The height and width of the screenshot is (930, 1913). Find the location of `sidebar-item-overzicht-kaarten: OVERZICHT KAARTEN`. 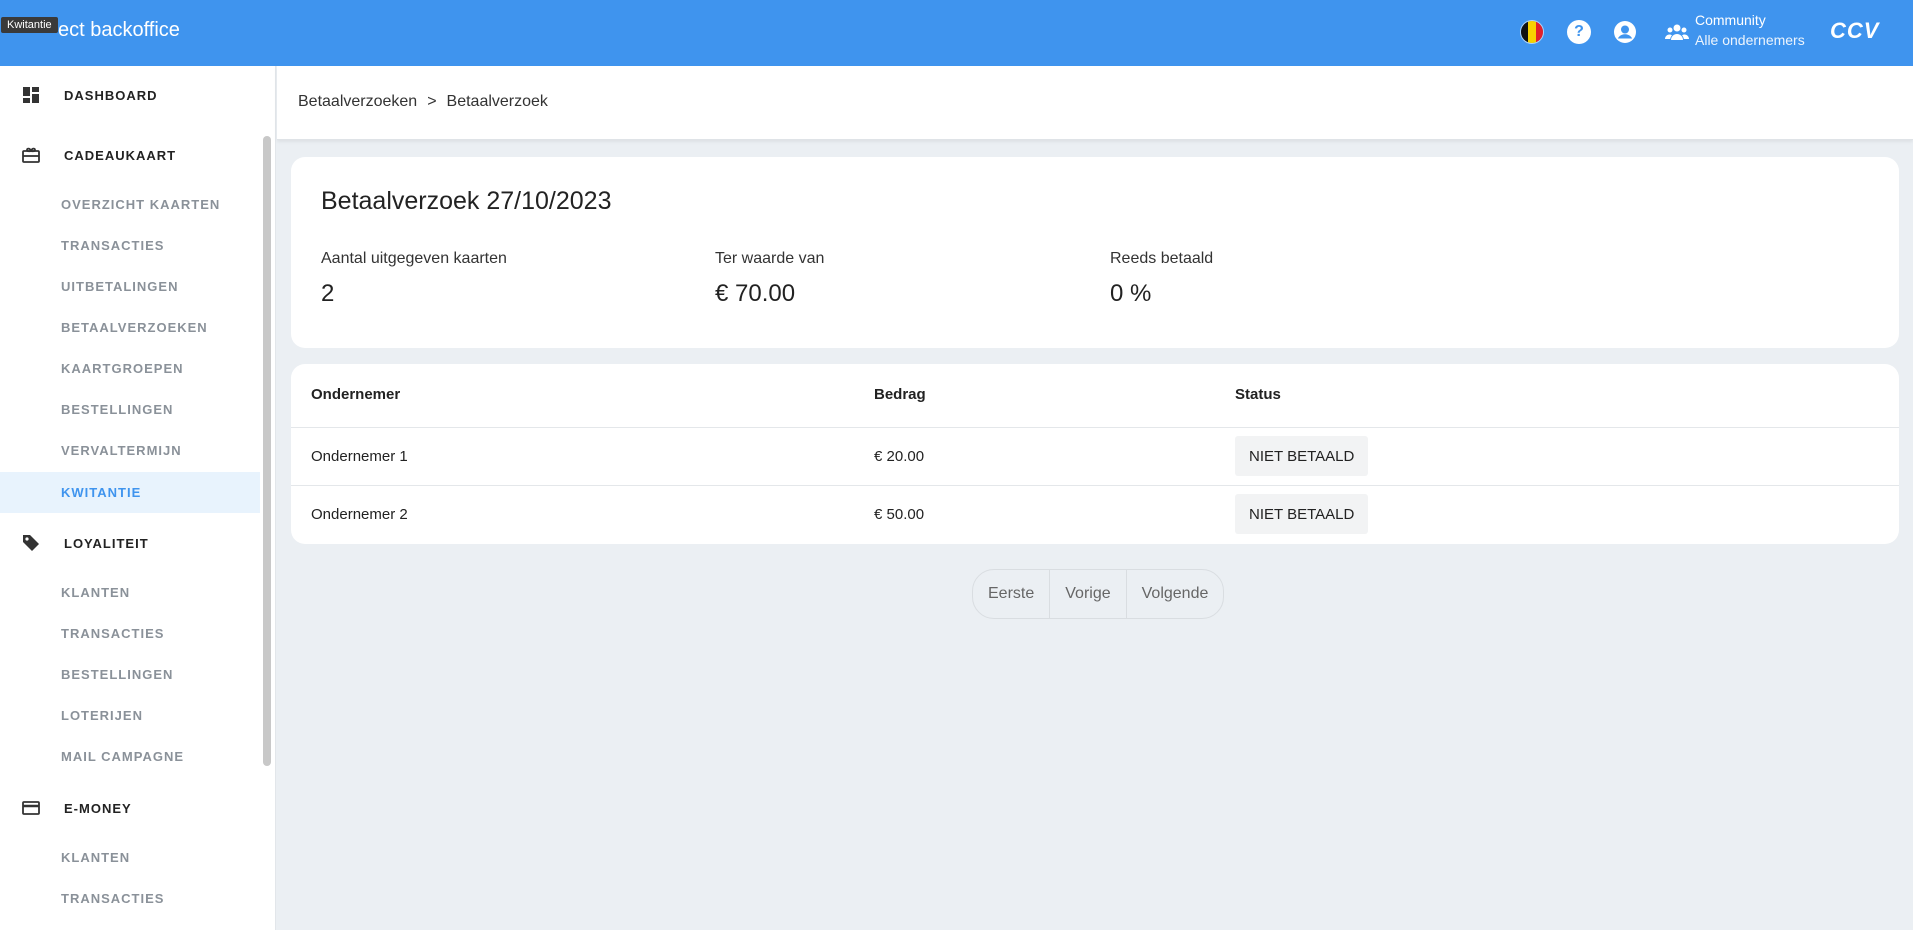

sidebar-item-overzicht-kaarten: OVERZICHT KAARTEN is located at coordinates (130, 204).